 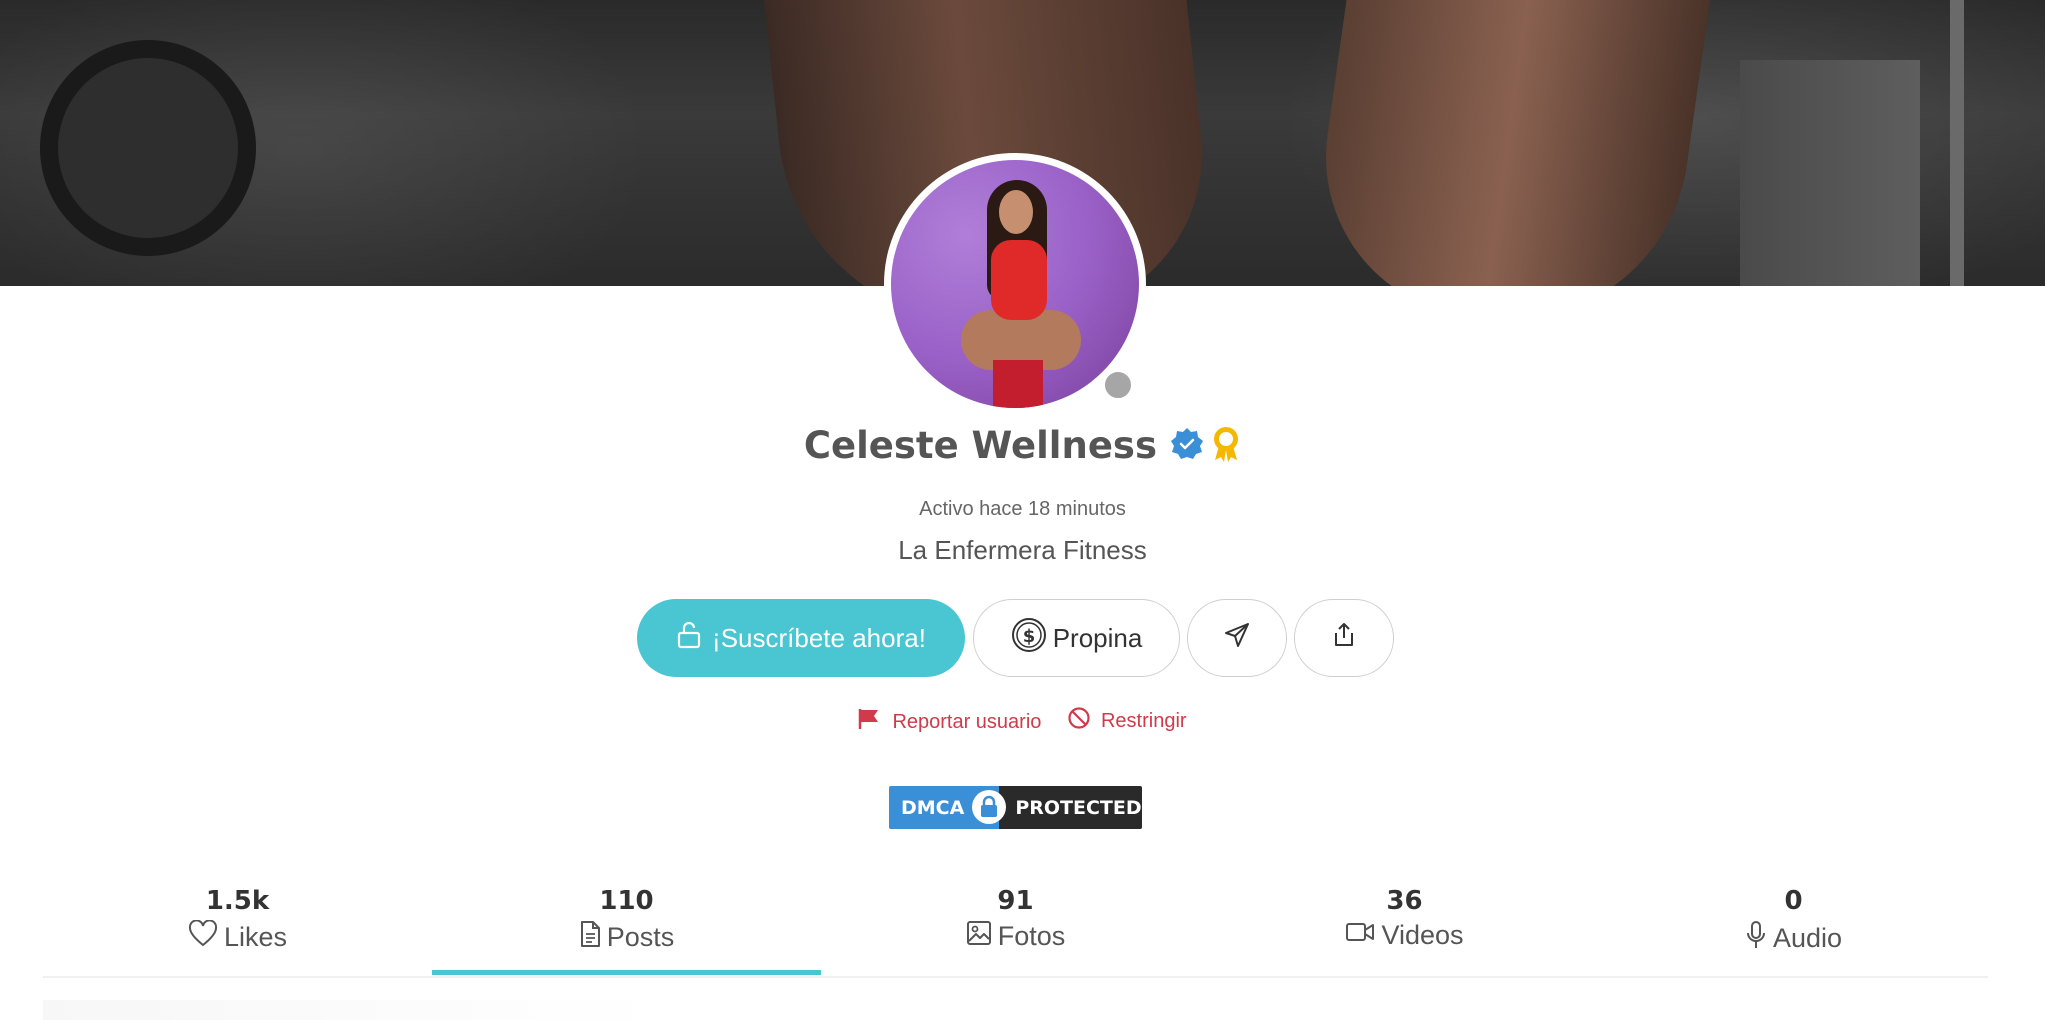 I want to click on unlock-icon, so click(x=694, y=638).